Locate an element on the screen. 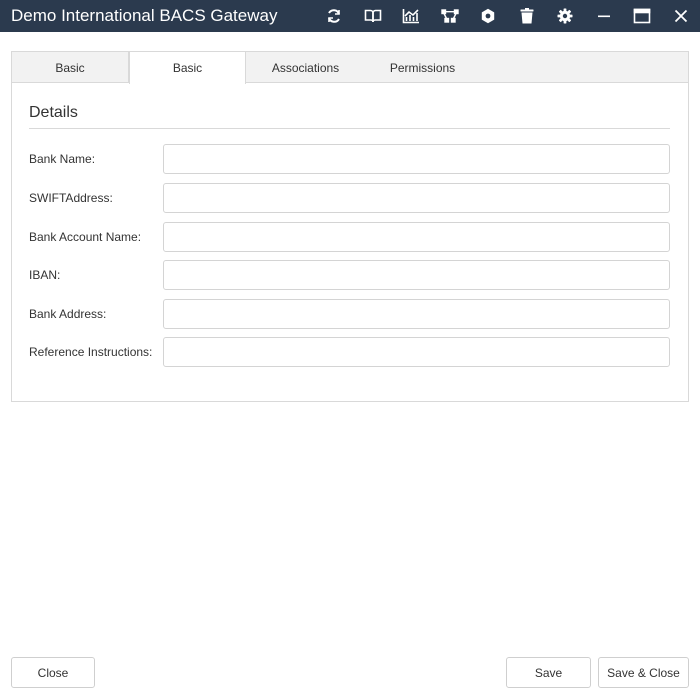  form-row-swift-address: SWIFTAddress: is located at coordinates (349, 198).